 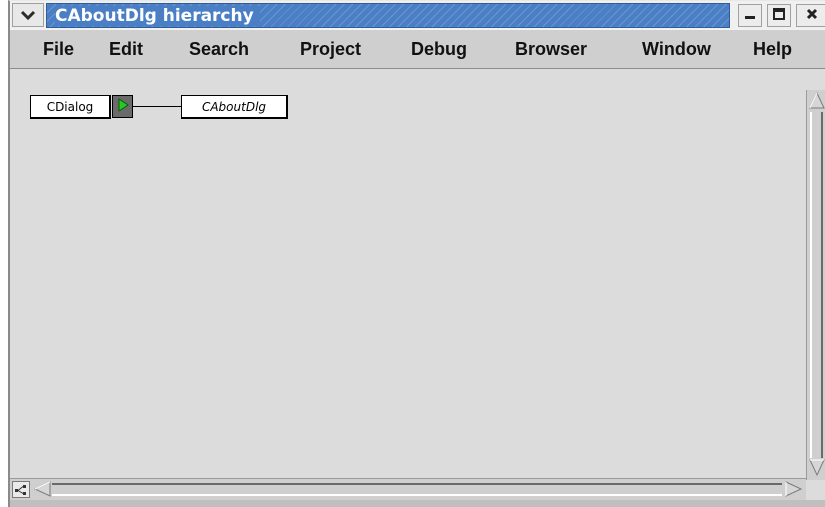 I want to click on maximize-button, so click(x=779, y=15).